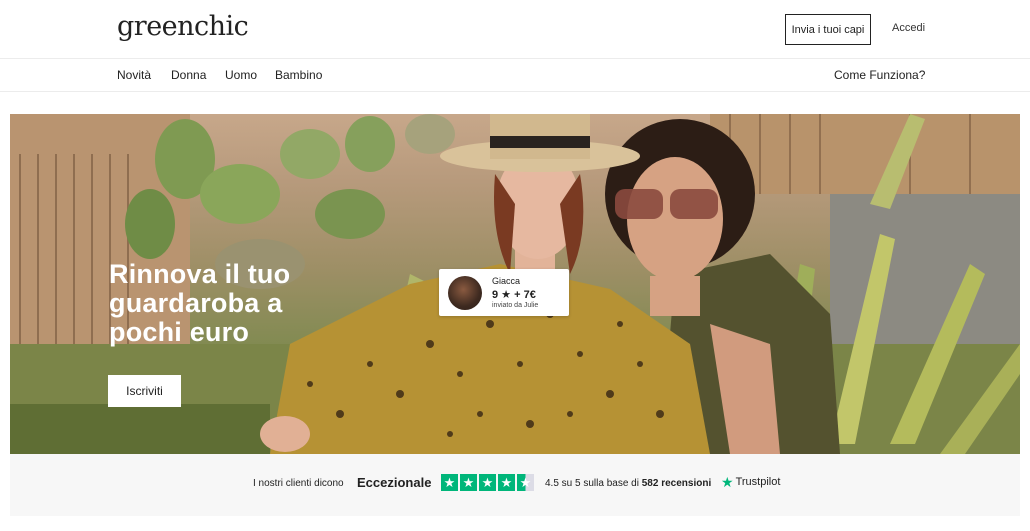 The width and height of the screenshot is (1030, 531). I want to click on how-it-works-link: Come Funziona?, so click(879, 75).